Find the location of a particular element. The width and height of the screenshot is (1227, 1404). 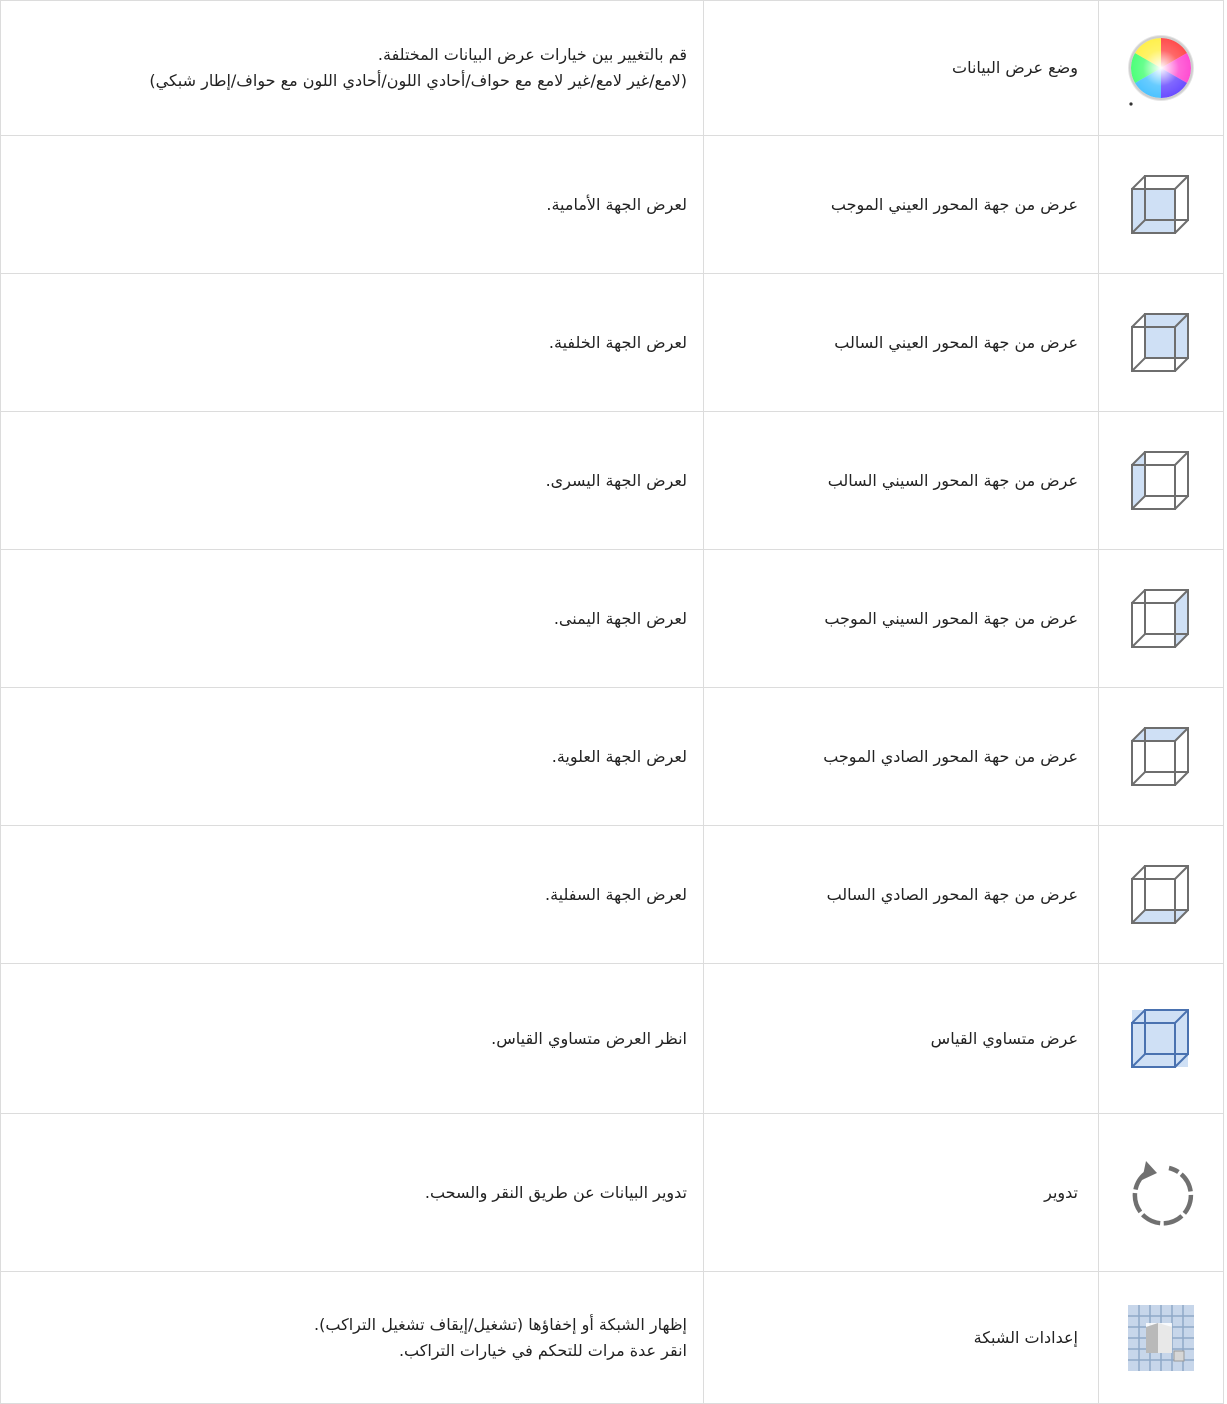

tool-name: وضع عرض البيانات is located at coordinates (901, 68).